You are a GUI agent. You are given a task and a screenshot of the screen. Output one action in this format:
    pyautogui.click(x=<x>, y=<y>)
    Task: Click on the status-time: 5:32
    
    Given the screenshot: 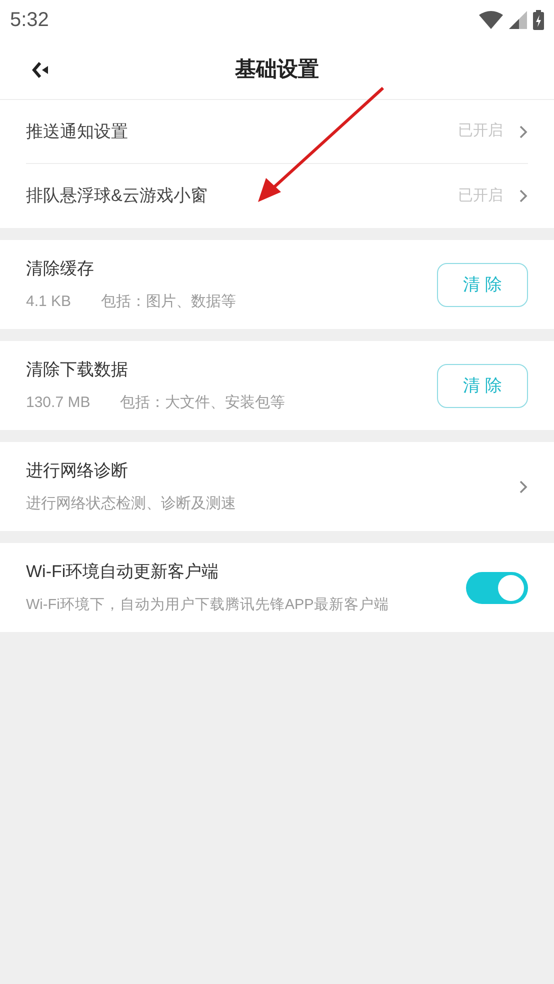 What is the action you would take?
    pyautogui.click(x=29, y=20)
    